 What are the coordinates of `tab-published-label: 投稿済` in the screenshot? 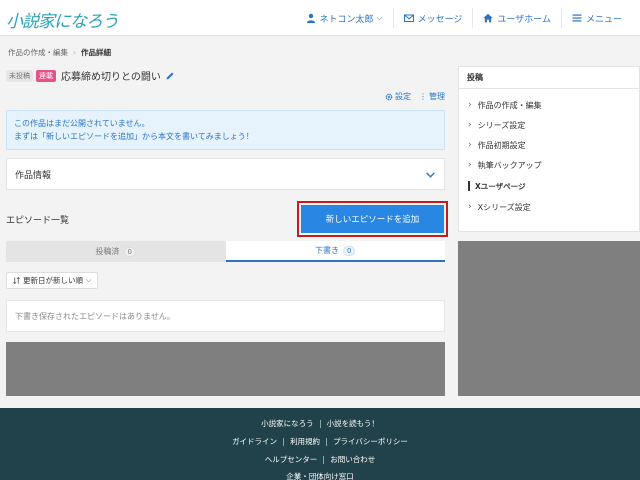 It's located at (107, 251).